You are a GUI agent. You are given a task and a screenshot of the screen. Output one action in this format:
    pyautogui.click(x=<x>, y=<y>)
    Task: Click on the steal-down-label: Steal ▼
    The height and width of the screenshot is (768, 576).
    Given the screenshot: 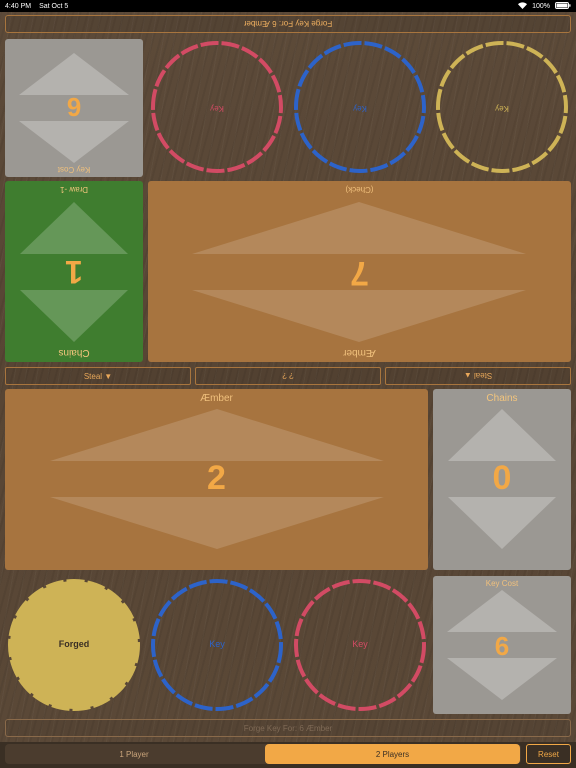 What is the action you would take?
    pyautogui.click(x=98, y=376)
    